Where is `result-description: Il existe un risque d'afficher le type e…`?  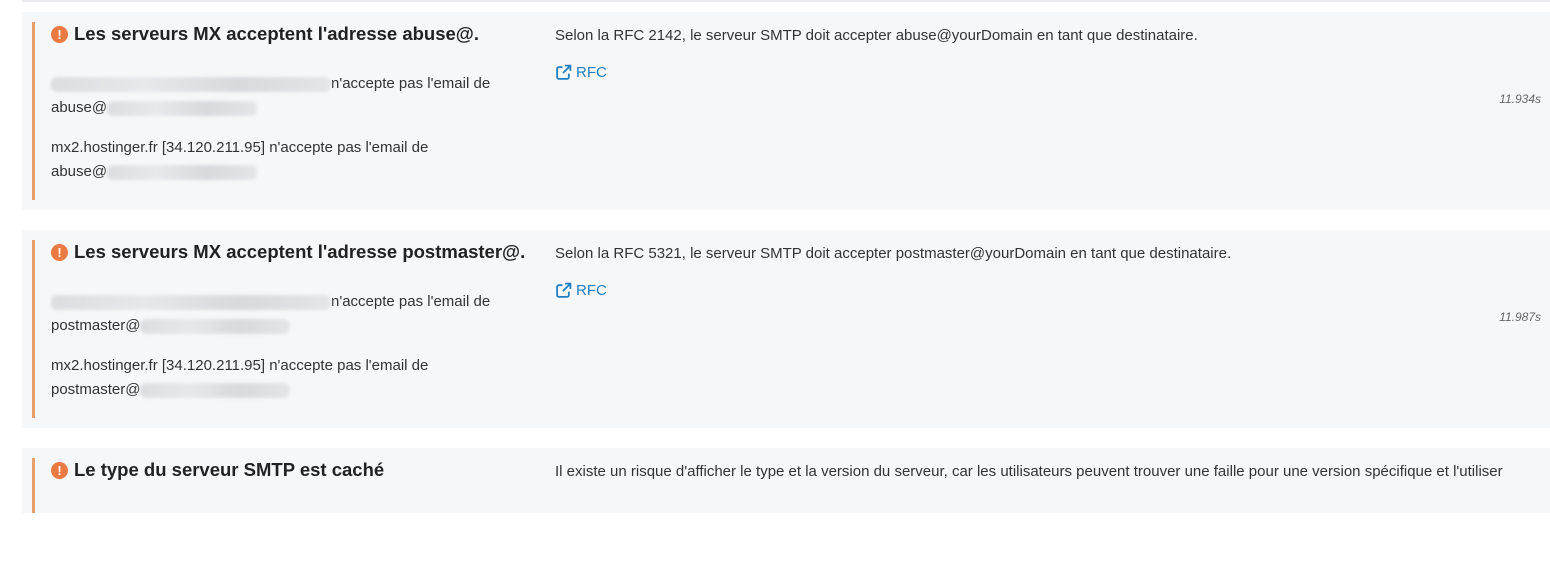
result-description: Il existe un risque d'afficher le type e… is located at coordinates (1029, 471).